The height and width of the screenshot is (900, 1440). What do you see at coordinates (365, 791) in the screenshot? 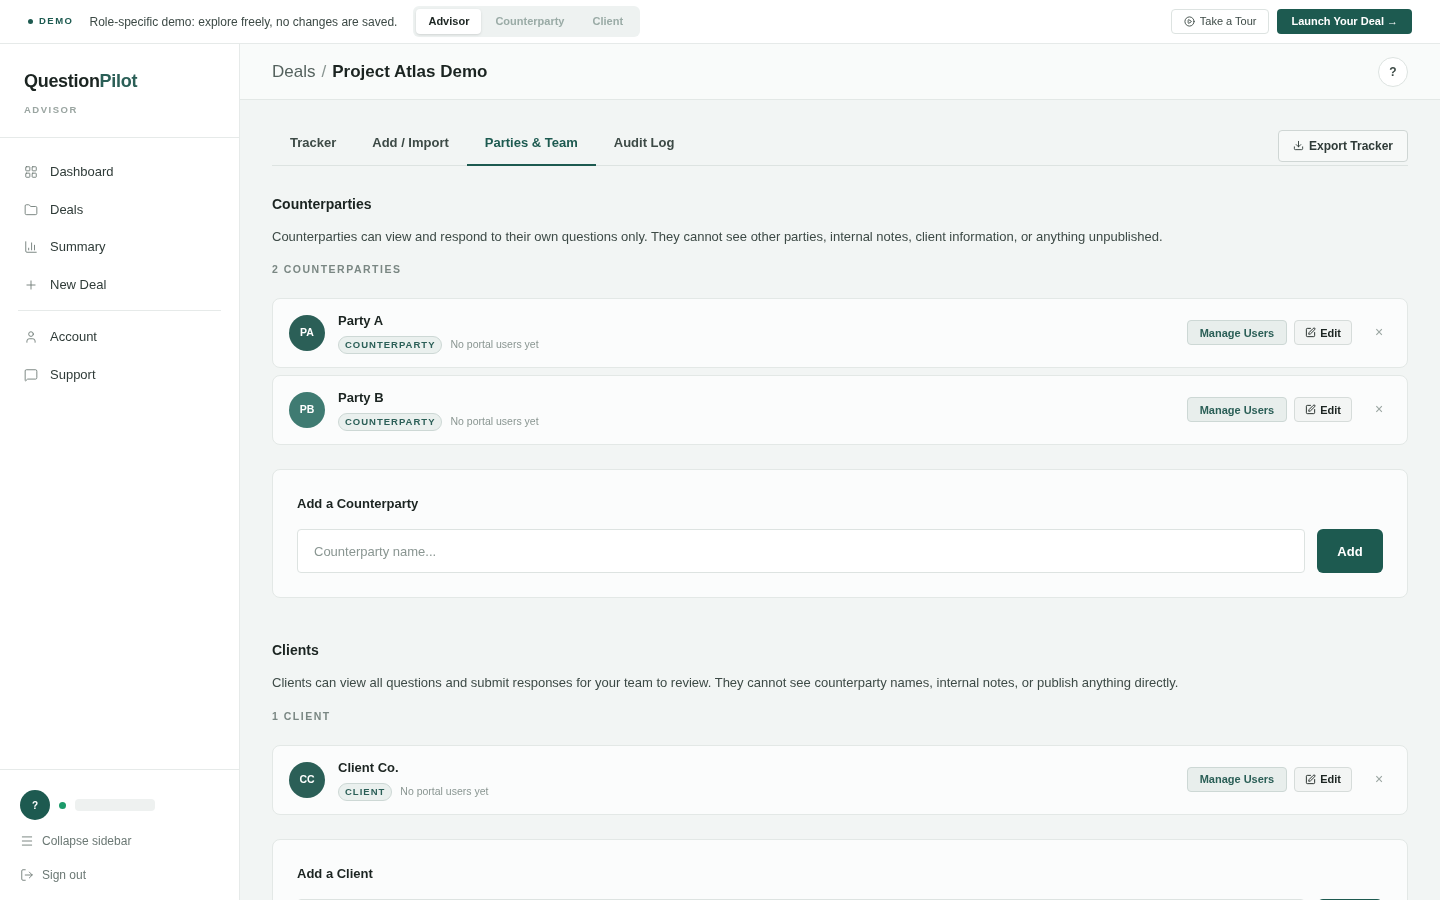
I see `party-tag: CLIENT` at bounding box center [365, 791].